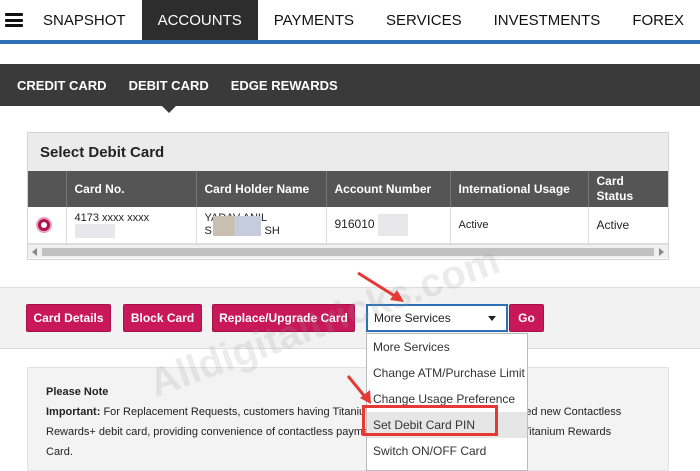 This screenshot has height=471, width=700. Describe the element at coordinates (447, 451) in the screenshot. I see `option-switch-card: Switch ON/OFF Card` at that location.